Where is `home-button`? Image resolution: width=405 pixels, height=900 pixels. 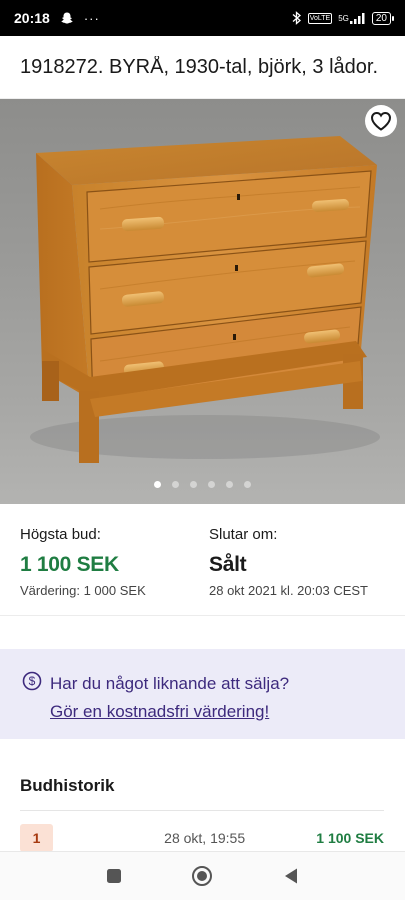
home-button is located at coordinates (202, 876).